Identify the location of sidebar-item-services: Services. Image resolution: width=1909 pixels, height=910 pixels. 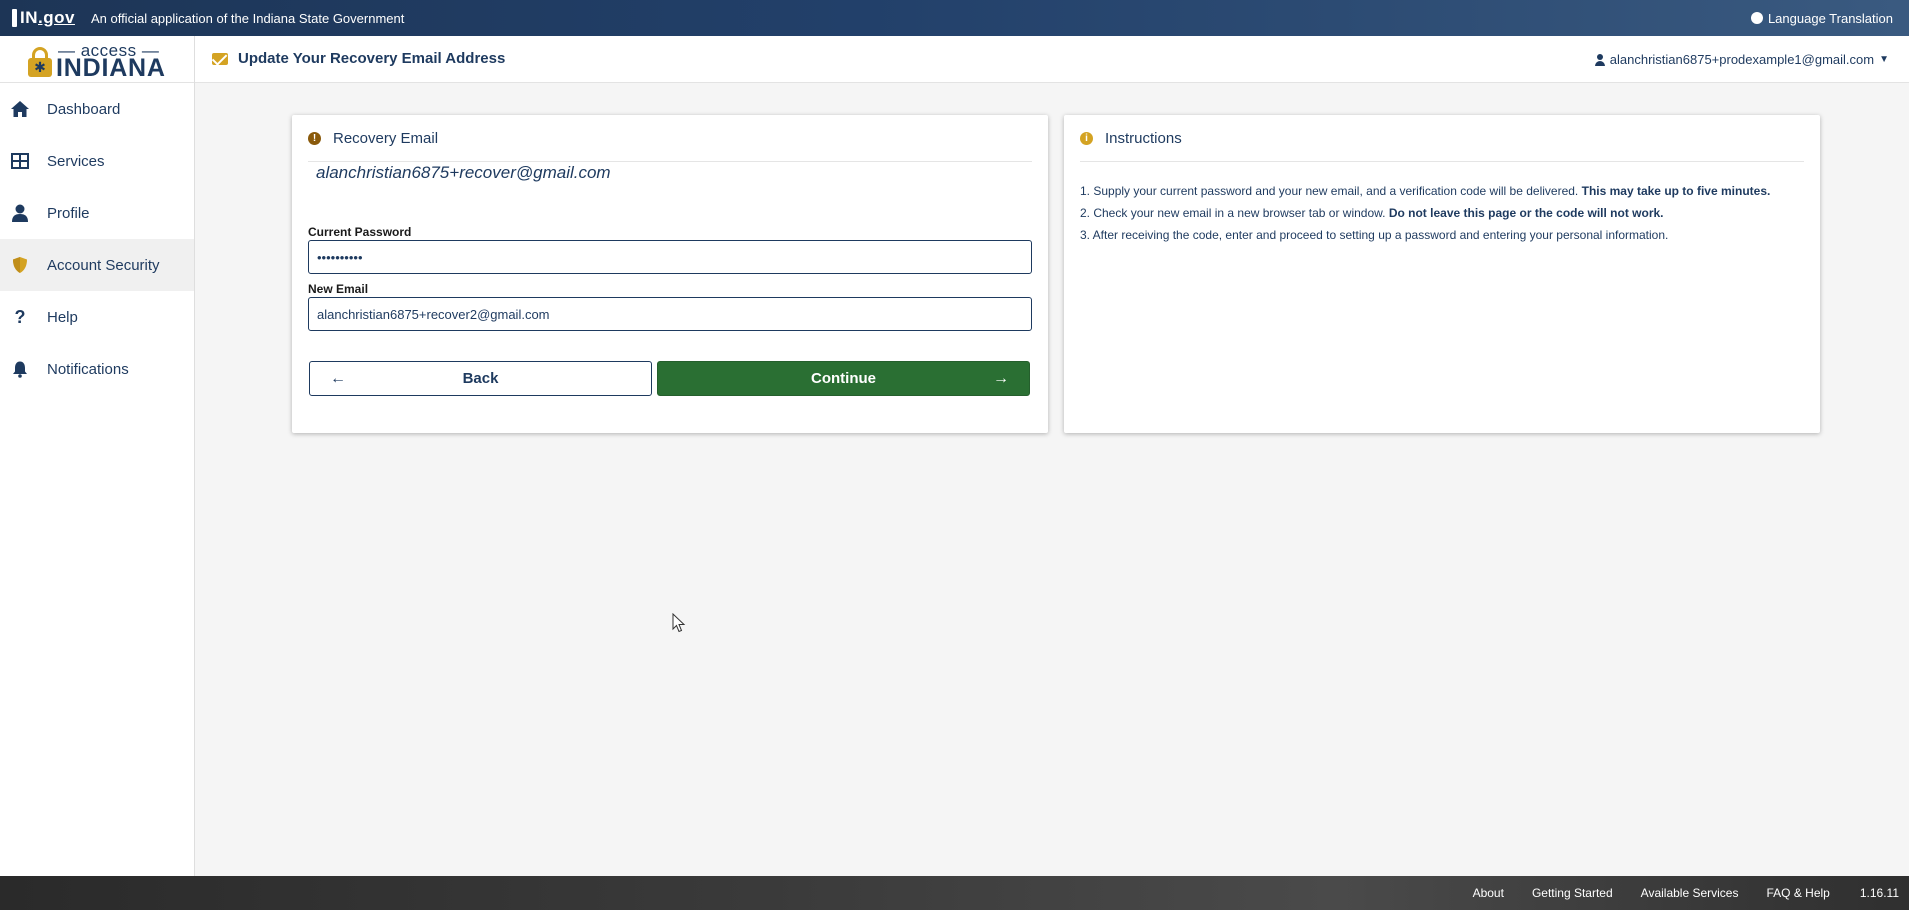
(97, 161).